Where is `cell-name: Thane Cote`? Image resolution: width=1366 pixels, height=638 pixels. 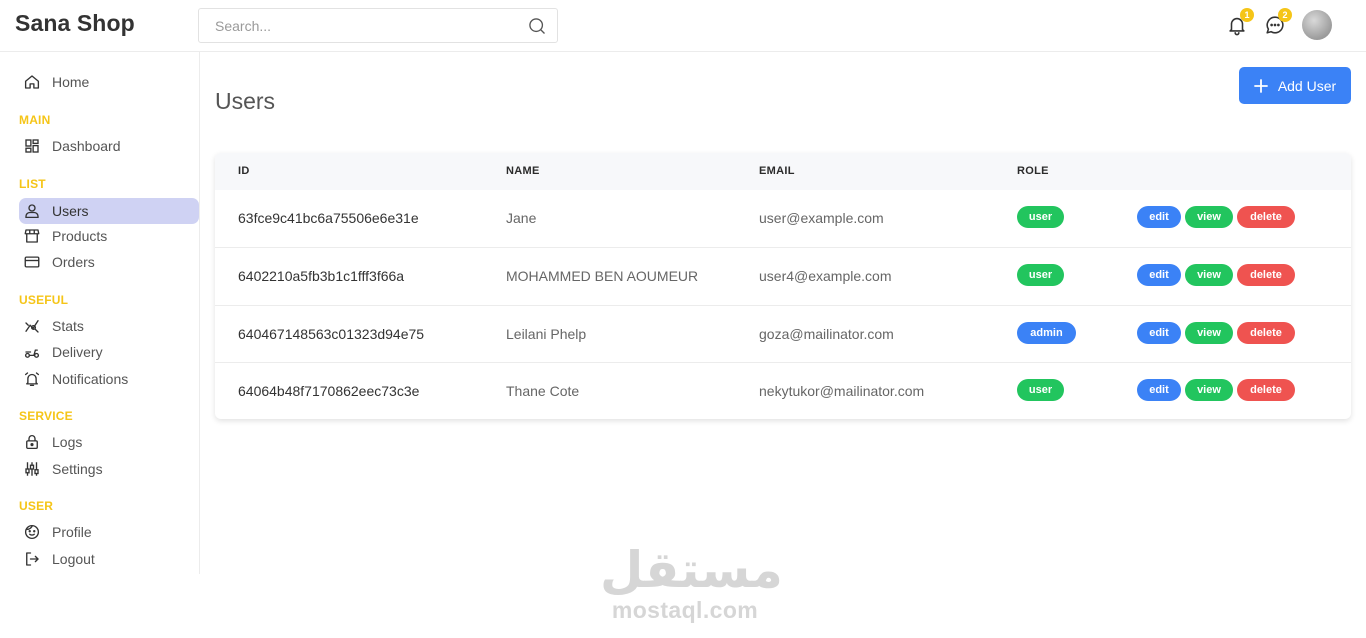
cell-name: Thane Cote is located at coordinates (543, 390).